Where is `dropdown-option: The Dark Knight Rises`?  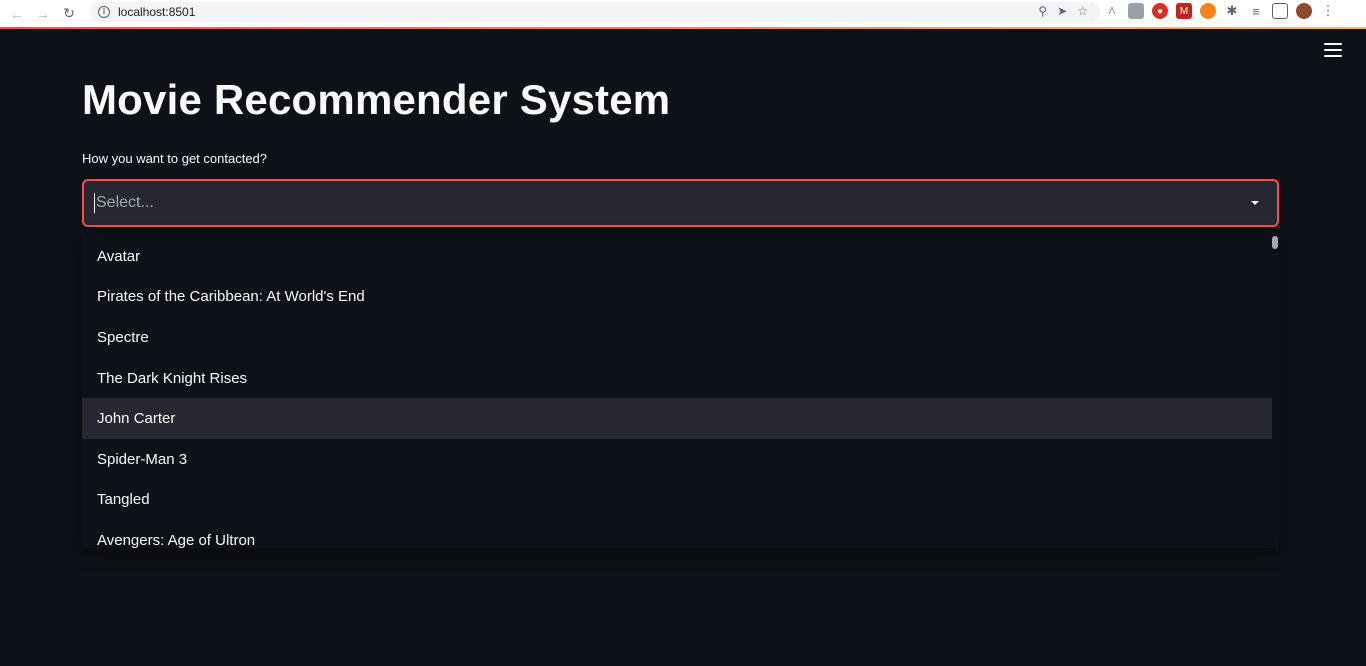 dropdown-option: The Dark Knight Rises is located at coordinates (677, 378).